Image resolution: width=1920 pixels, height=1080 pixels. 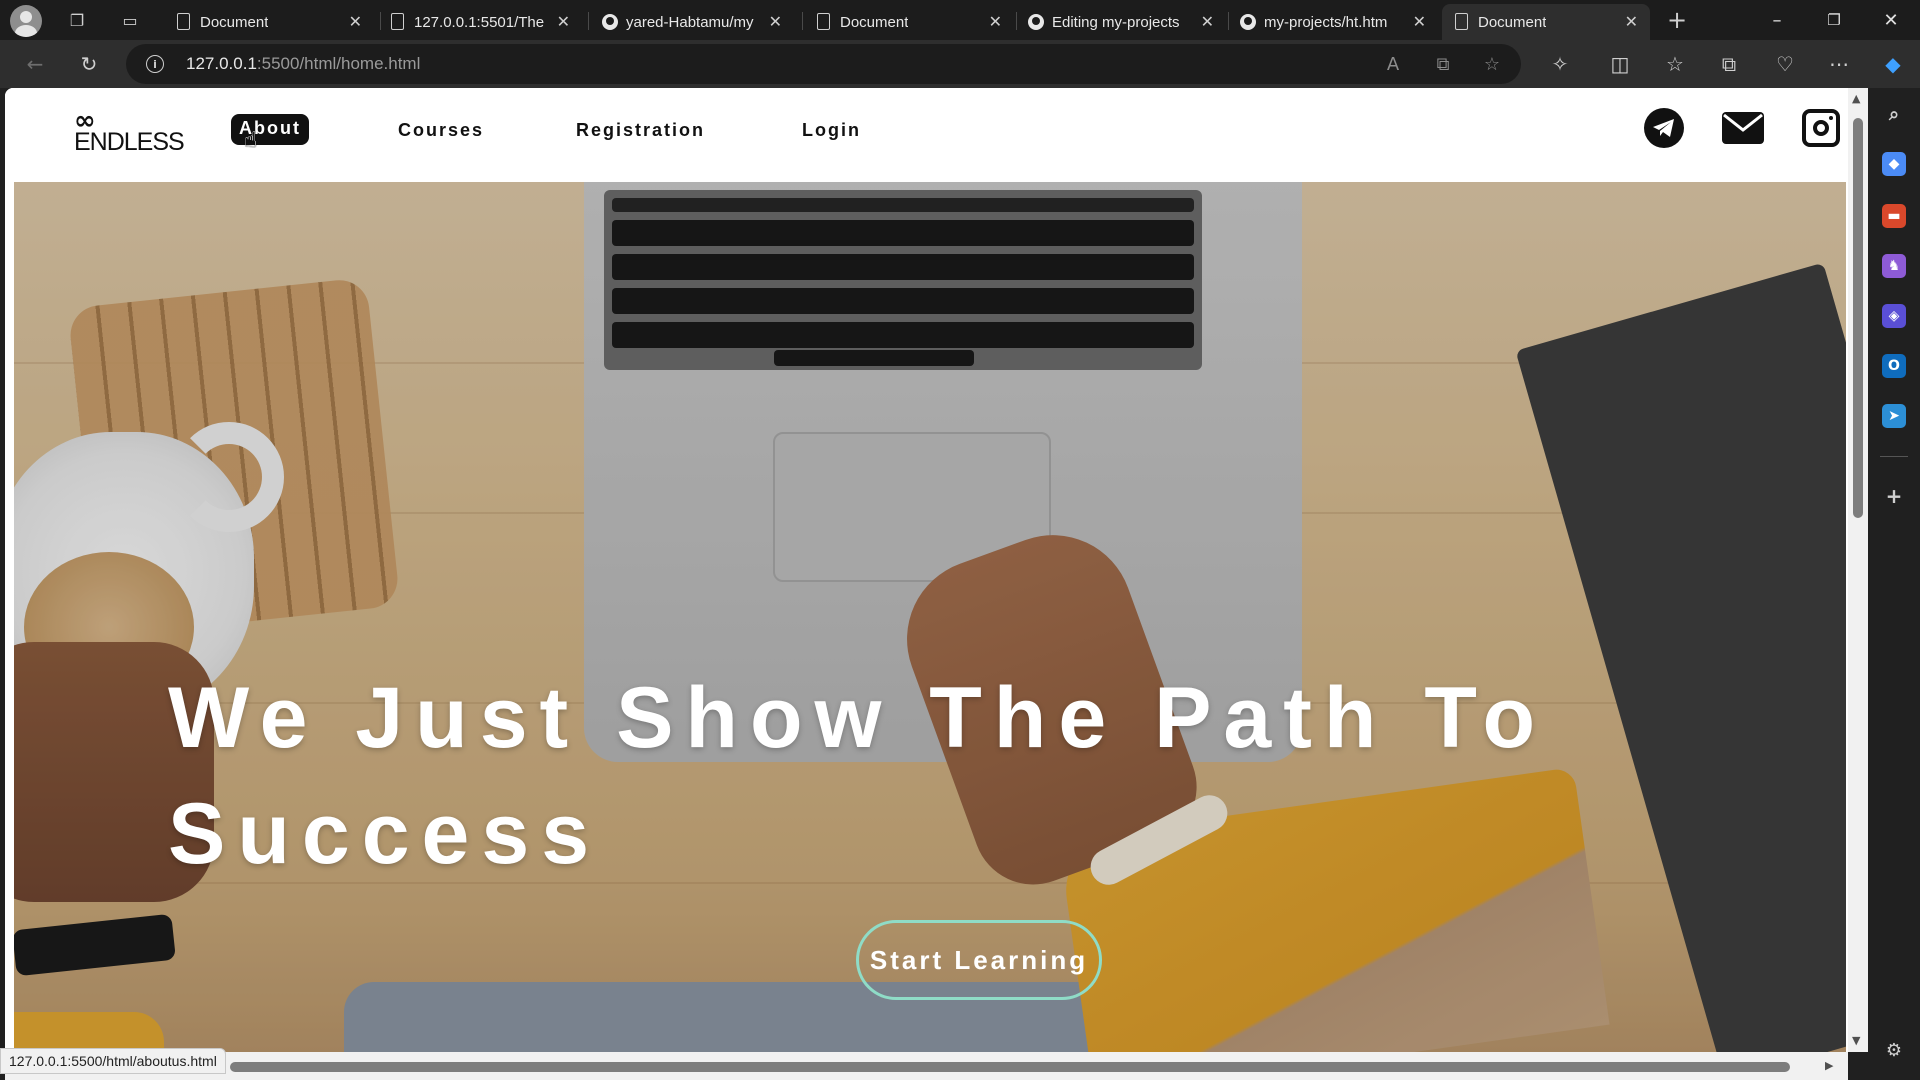 I want to click on app-available-icon: ⧉, so click(x=1443, y=64).